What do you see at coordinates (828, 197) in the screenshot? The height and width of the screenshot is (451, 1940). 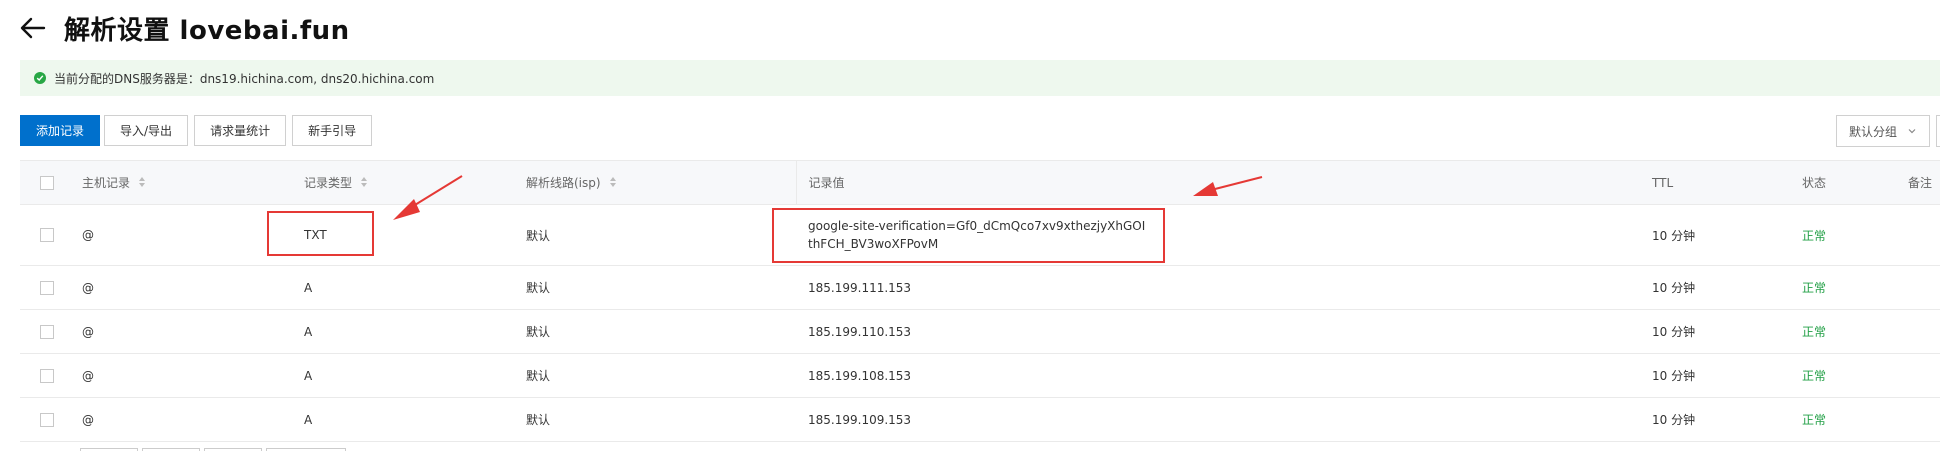 I see `annotation-arrows` at bounding box center [828, 197].